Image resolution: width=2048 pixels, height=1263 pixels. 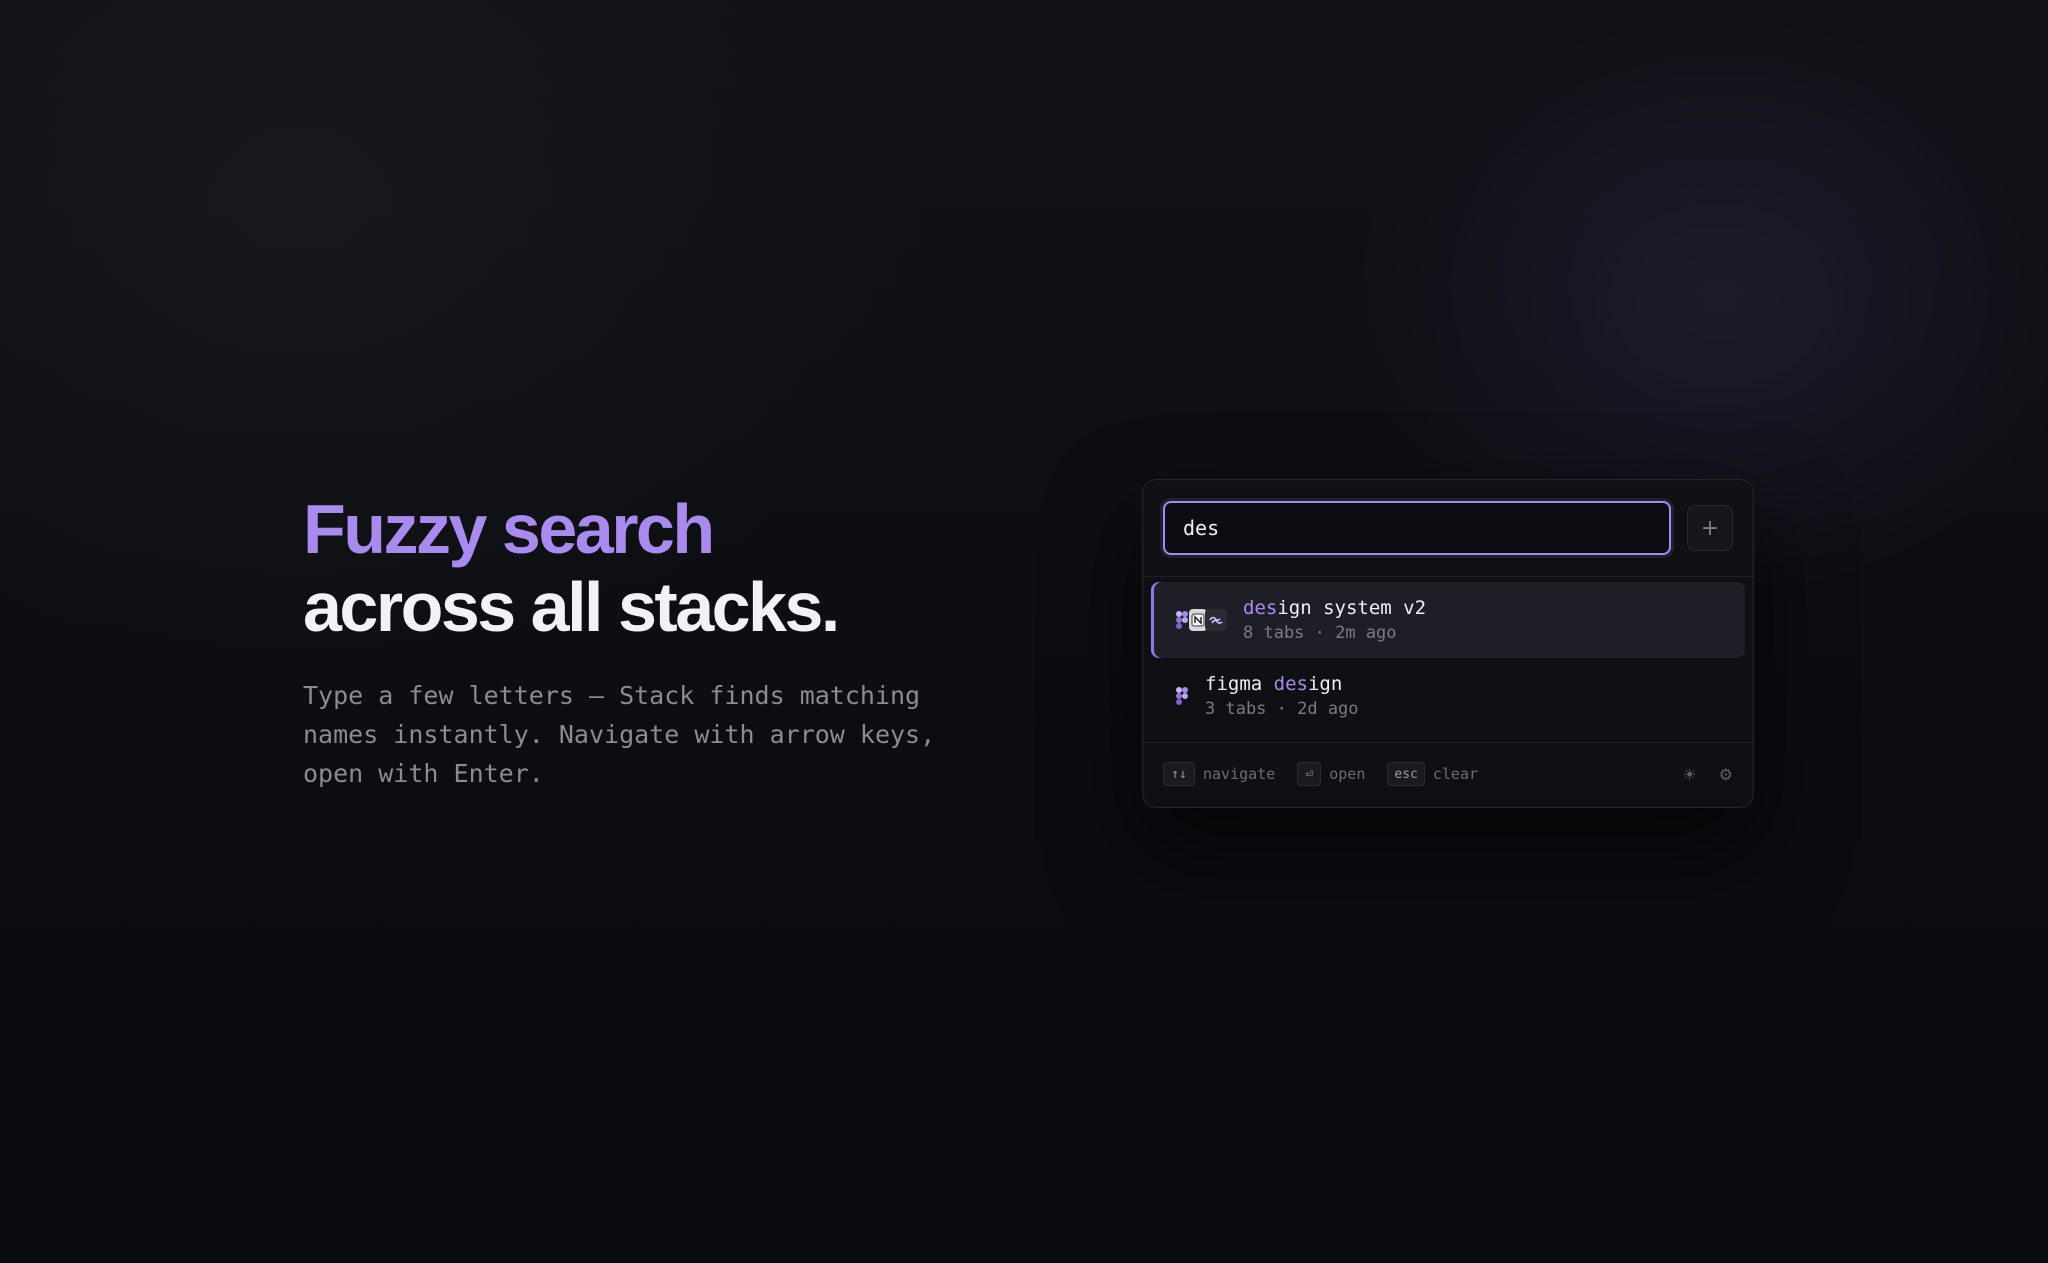 What do you see at coordinates (1455, 774) in the screenshot?
I see `clear-hint: clear` at bounding box center [1455, 774].